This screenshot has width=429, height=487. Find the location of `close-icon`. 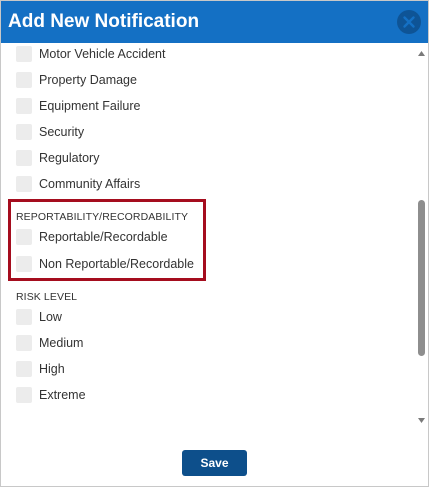

close-icon is located at coordinates (409, 22).